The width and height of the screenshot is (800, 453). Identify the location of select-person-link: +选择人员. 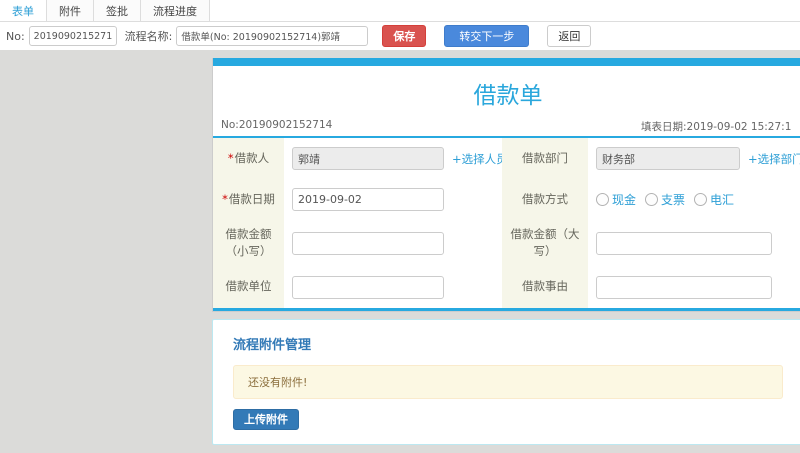
(480, 159).